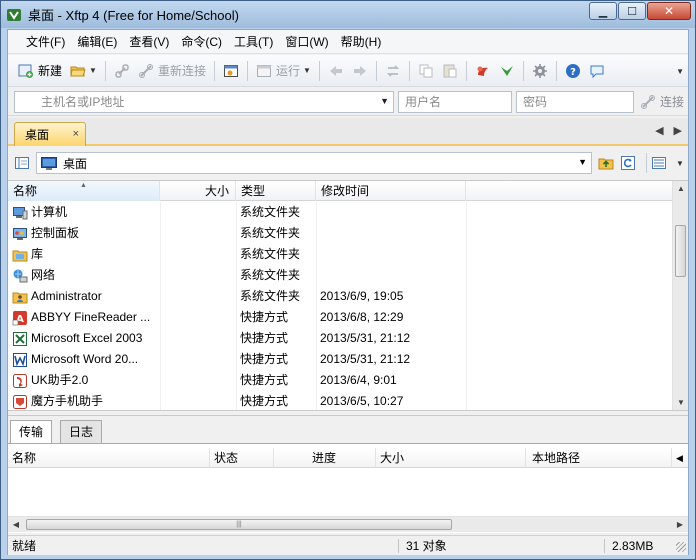 The image size is (696, 560). I want to click on control-panel-icon, so click(20, 234).